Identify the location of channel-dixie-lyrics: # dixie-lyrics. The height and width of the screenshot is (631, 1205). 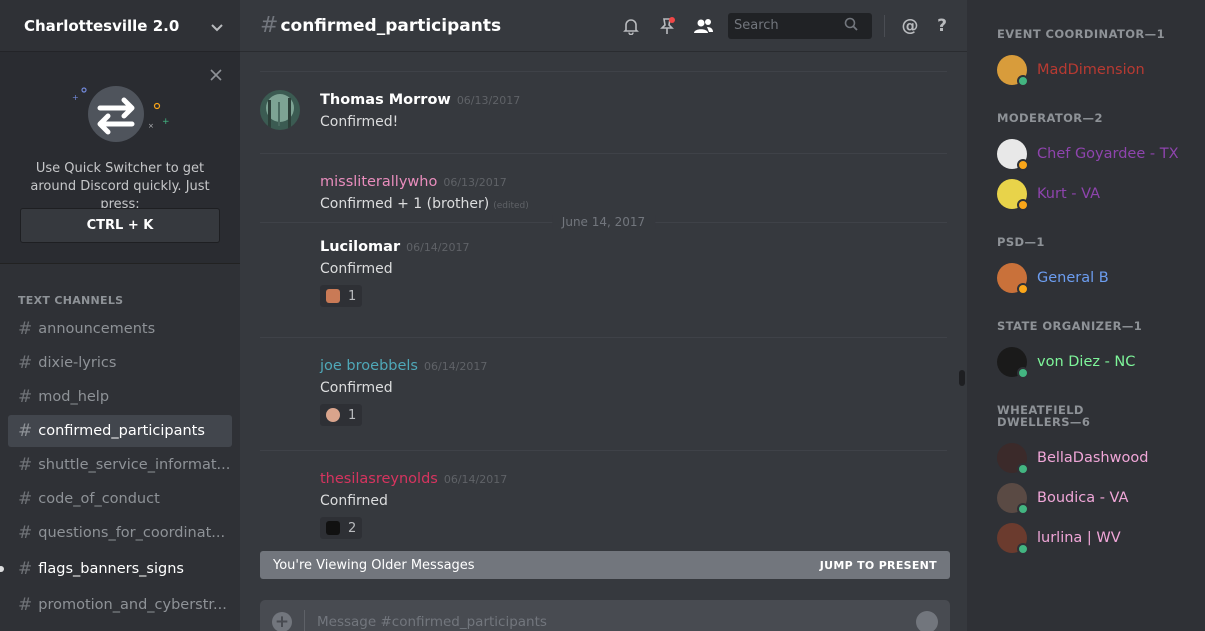
(120, 363).